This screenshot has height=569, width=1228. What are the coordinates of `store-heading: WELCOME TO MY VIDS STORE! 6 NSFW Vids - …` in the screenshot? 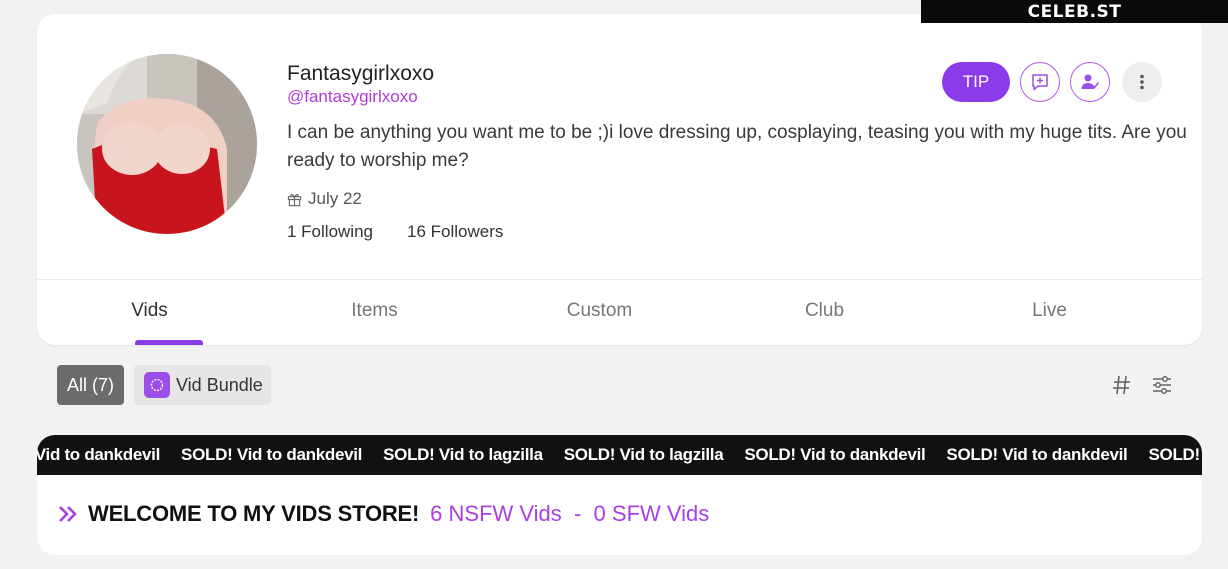 It's located at (383, 514).